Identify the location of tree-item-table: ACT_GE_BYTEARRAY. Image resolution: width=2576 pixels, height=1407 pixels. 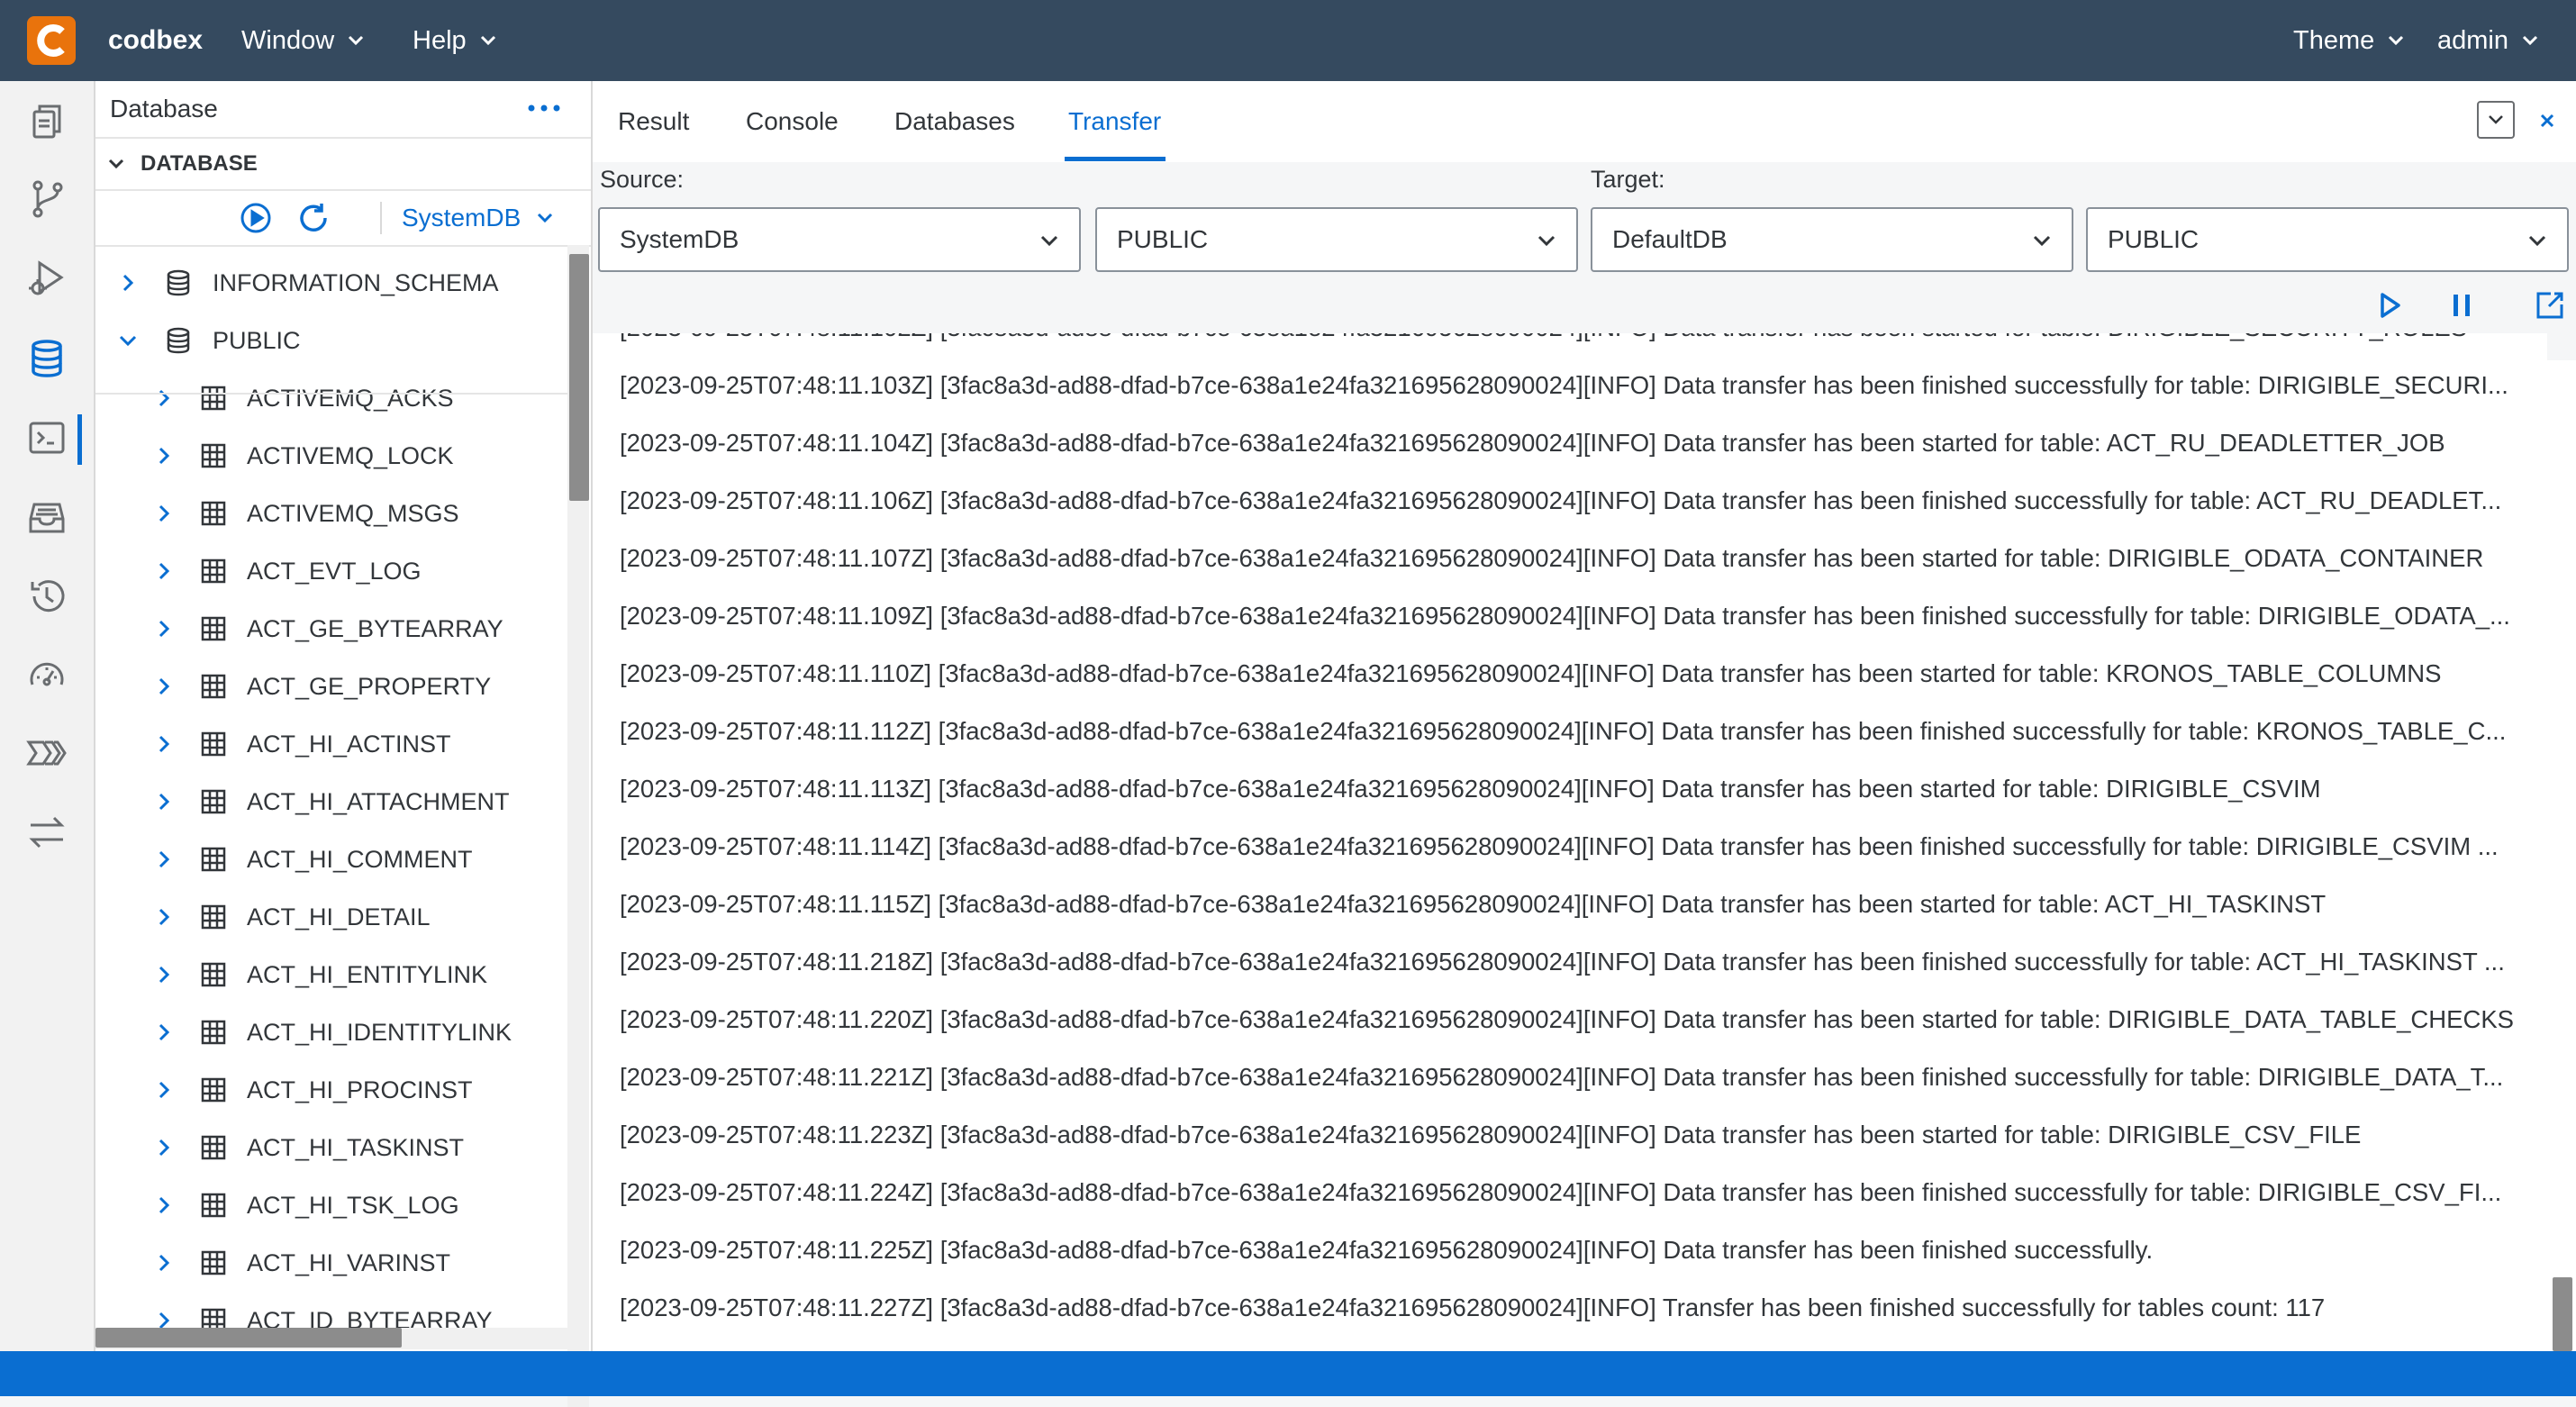
(328, 629).